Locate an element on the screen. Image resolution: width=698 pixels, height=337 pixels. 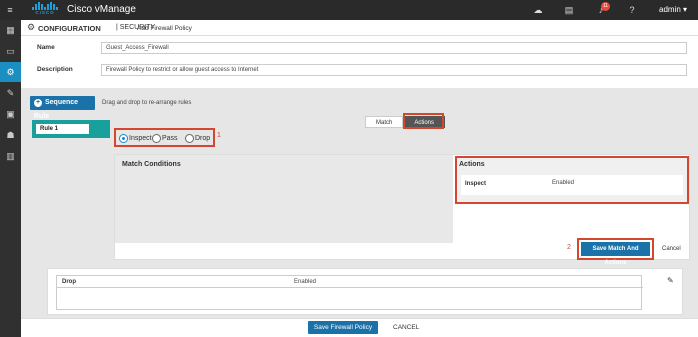
logo-text: CISCO is located at coordinates (45, 12).